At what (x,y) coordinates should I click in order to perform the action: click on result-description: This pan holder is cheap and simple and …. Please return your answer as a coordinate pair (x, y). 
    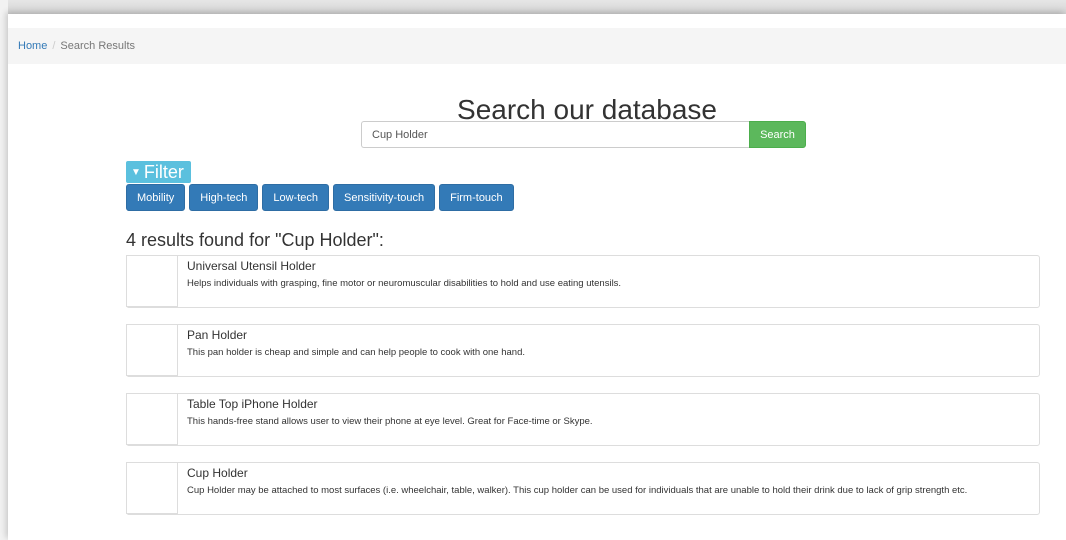
    Looking at the image, I should click on (356, 352).